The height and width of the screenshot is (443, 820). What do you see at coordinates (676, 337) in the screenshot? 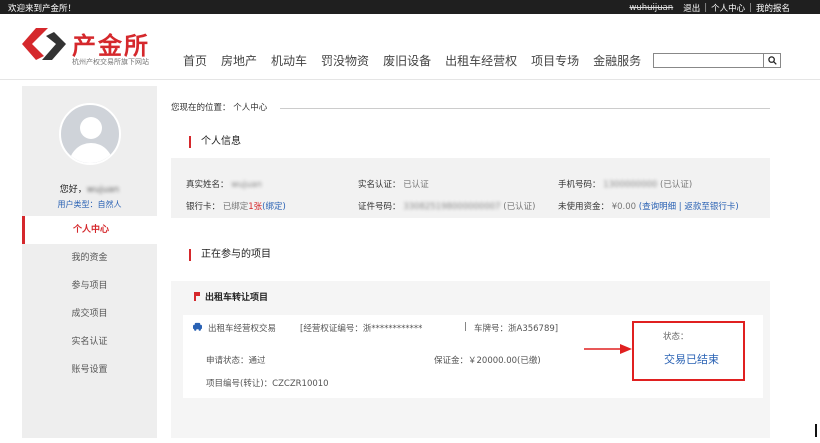
I see `status-label: 状态：` at bounding box center [676, 337].